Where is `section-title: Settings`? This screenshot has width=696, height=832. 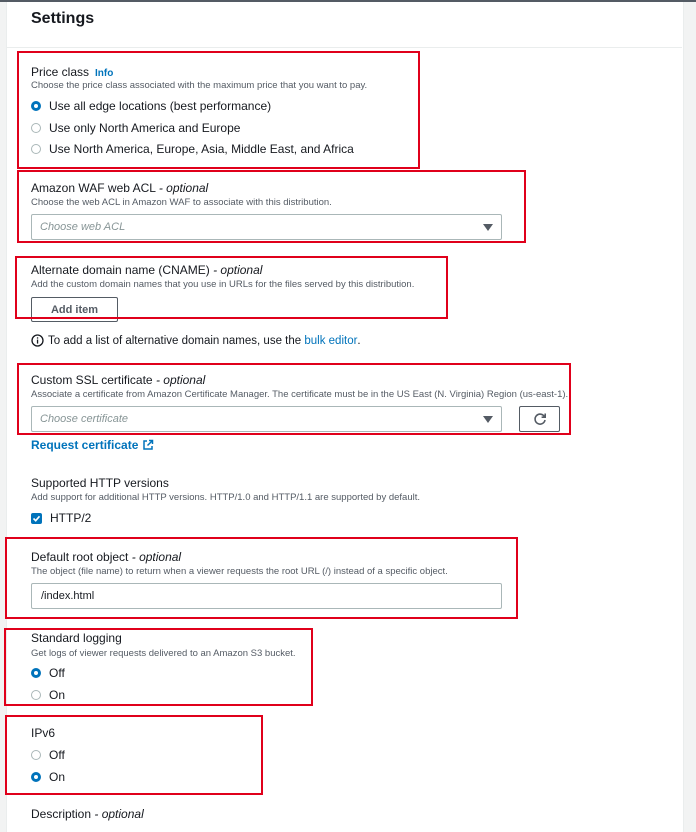
section-title: Settings is located at coordinates (63, 18).